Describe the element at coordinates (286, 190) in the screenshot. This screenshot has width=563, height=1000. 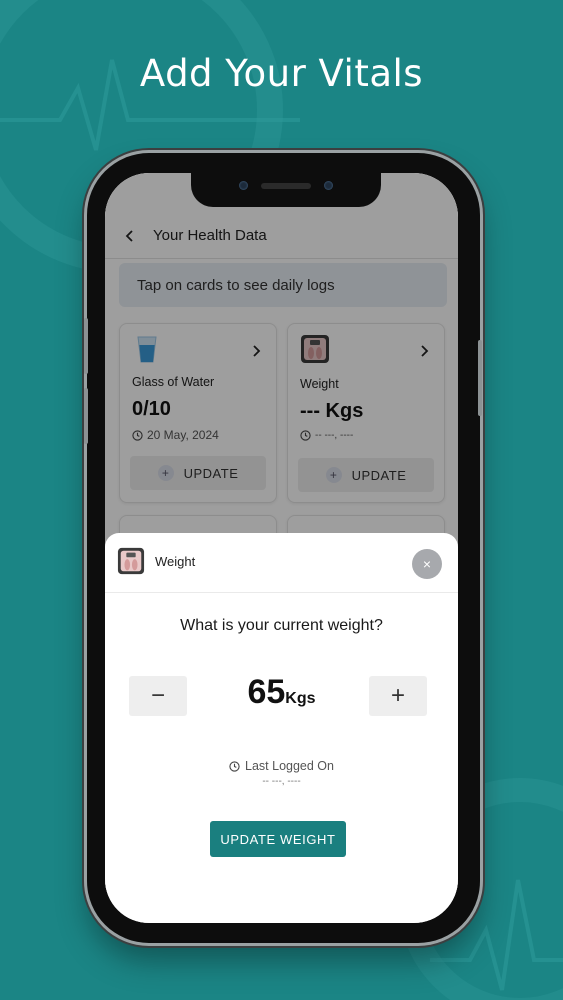
I see `phone-notch` at that location.